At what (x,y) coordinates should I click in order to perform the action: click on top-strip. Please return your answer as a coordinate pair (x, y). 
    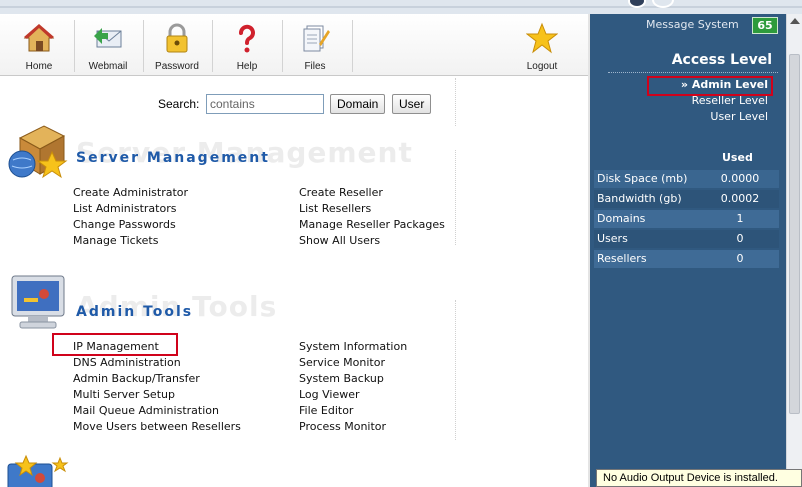
    Looking at the image, I should click on (401, 7).